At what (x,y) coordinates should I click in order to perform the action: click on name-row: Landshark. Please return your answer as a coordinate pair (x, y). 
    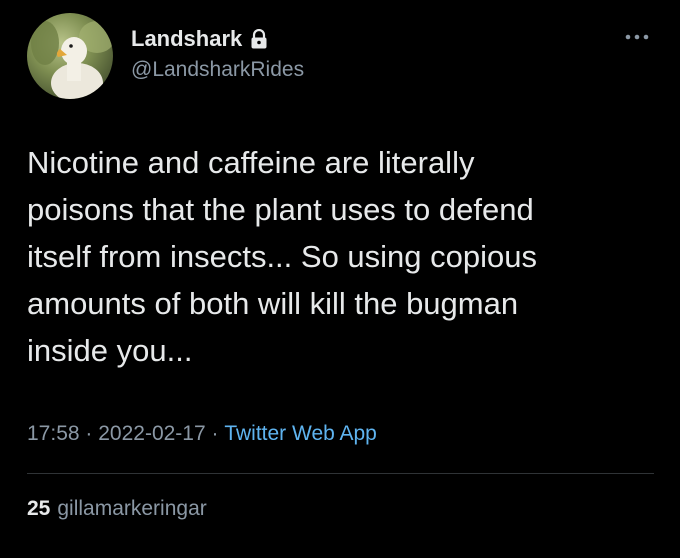
    Looking at the image, I should click on (199, 39).